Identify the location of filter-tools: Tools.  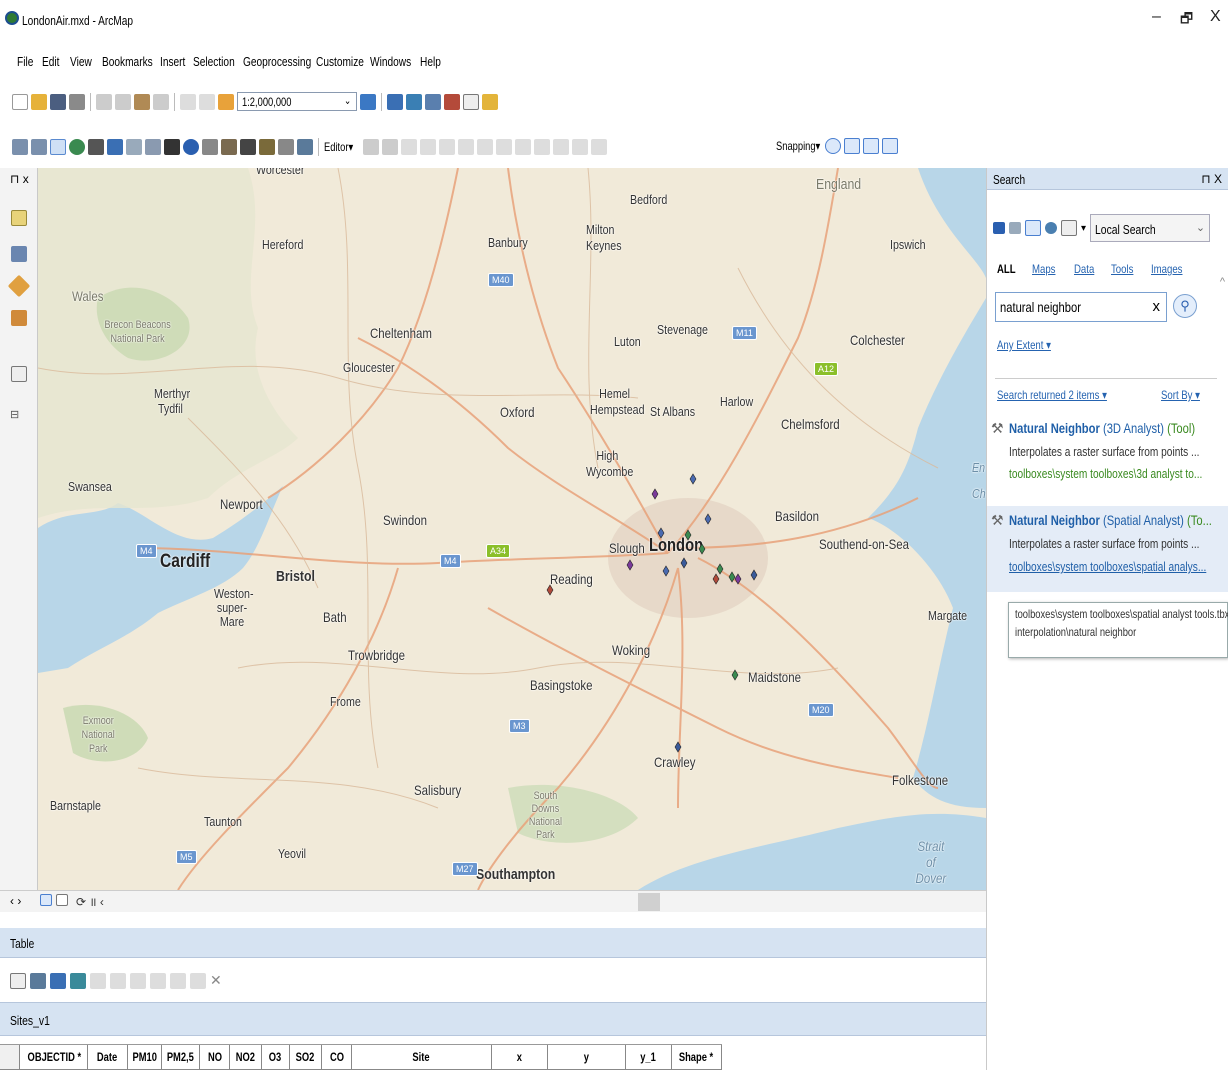
(1122, 269).